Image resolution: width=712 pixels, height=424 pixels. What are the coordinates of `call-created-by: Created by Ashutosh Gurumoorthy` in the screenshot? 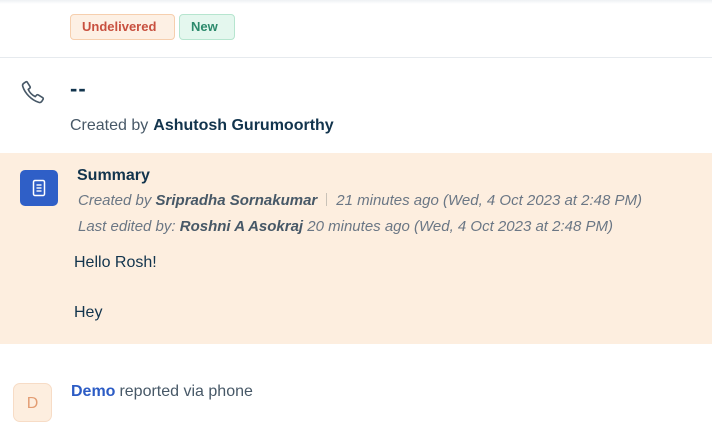 It's located at (202, 126).